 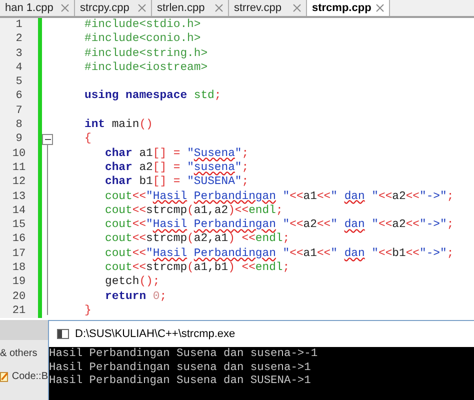 What do you see at coordinates (88, 311) in the screenshot?
I see `code-line: }` at bounding box center [88, 311].